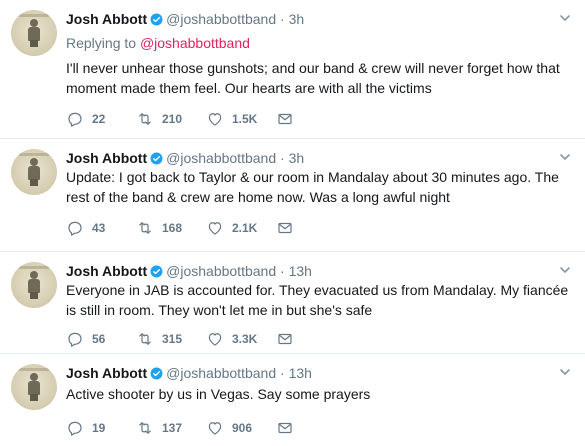 This screenshot has width=585, height=446. I want to click on like-count: 1.5K, so click(245, 119).